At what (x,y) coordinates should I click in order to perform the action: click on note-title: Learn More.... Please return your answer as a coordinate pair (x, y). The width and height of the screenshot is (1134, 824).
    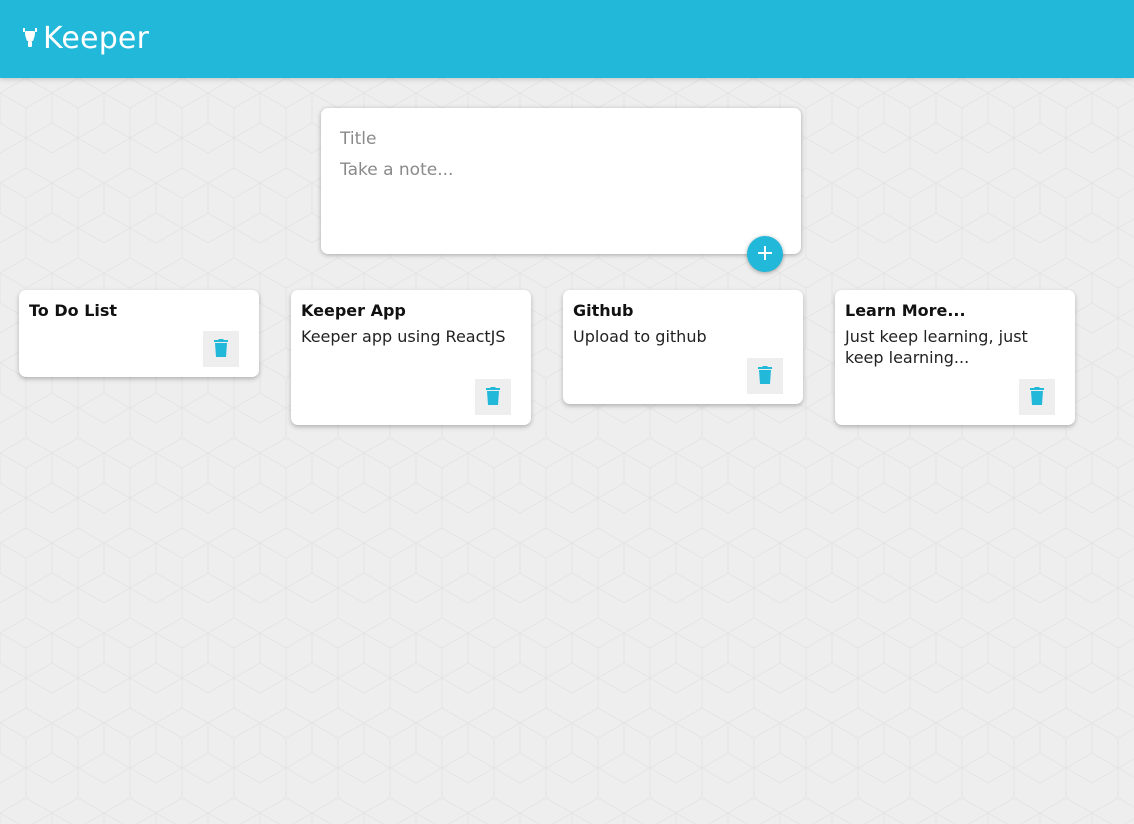
    Looking at the image, I should click on (905, 310).